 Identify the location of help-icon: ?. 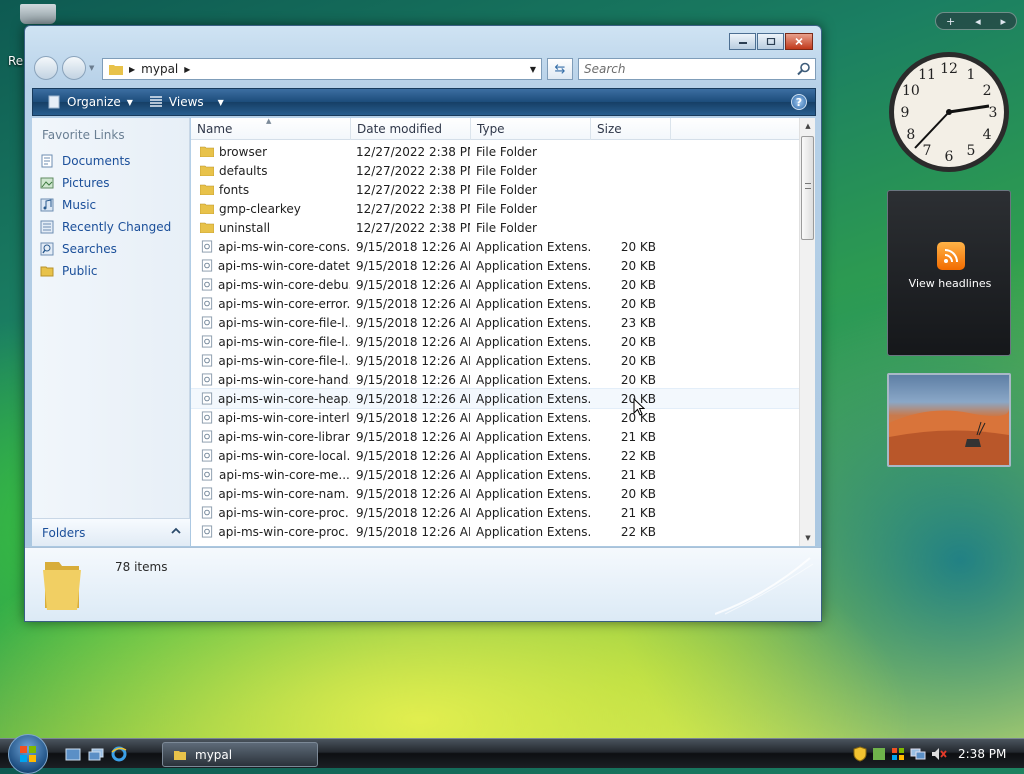
(799, 102).